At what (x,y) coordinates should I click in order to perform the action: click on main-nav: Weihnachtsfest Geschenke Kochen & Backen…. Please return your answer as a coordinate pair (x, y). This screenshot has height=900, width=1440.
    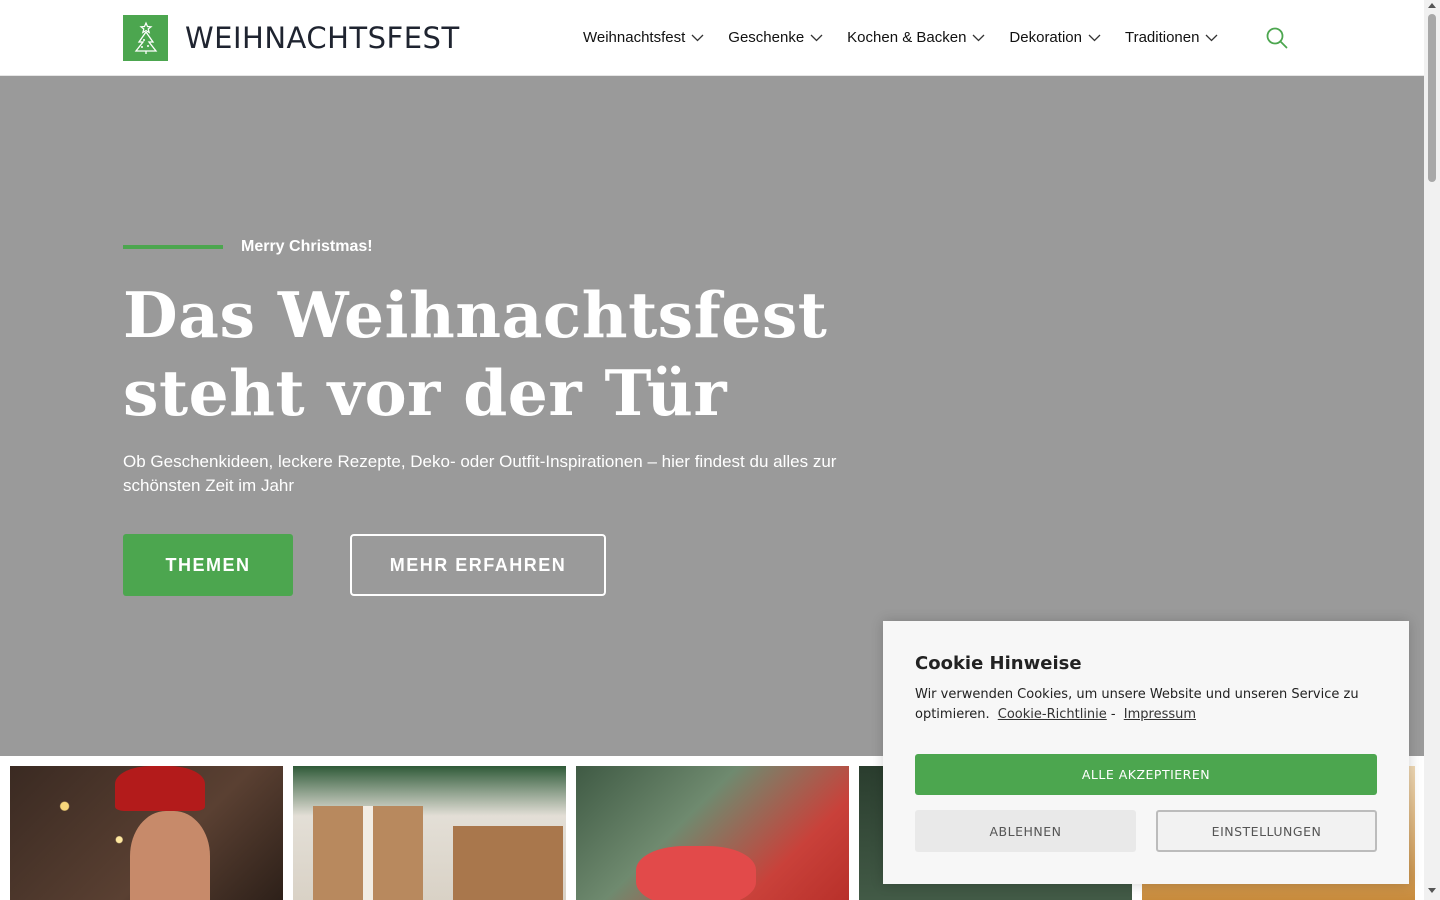
    Looking at the image, I should click on (912, 37).